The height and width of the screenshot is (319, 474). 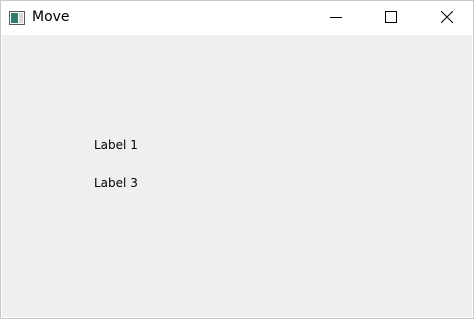 I want to click on window-title: Move, so click(x=51, y=17).